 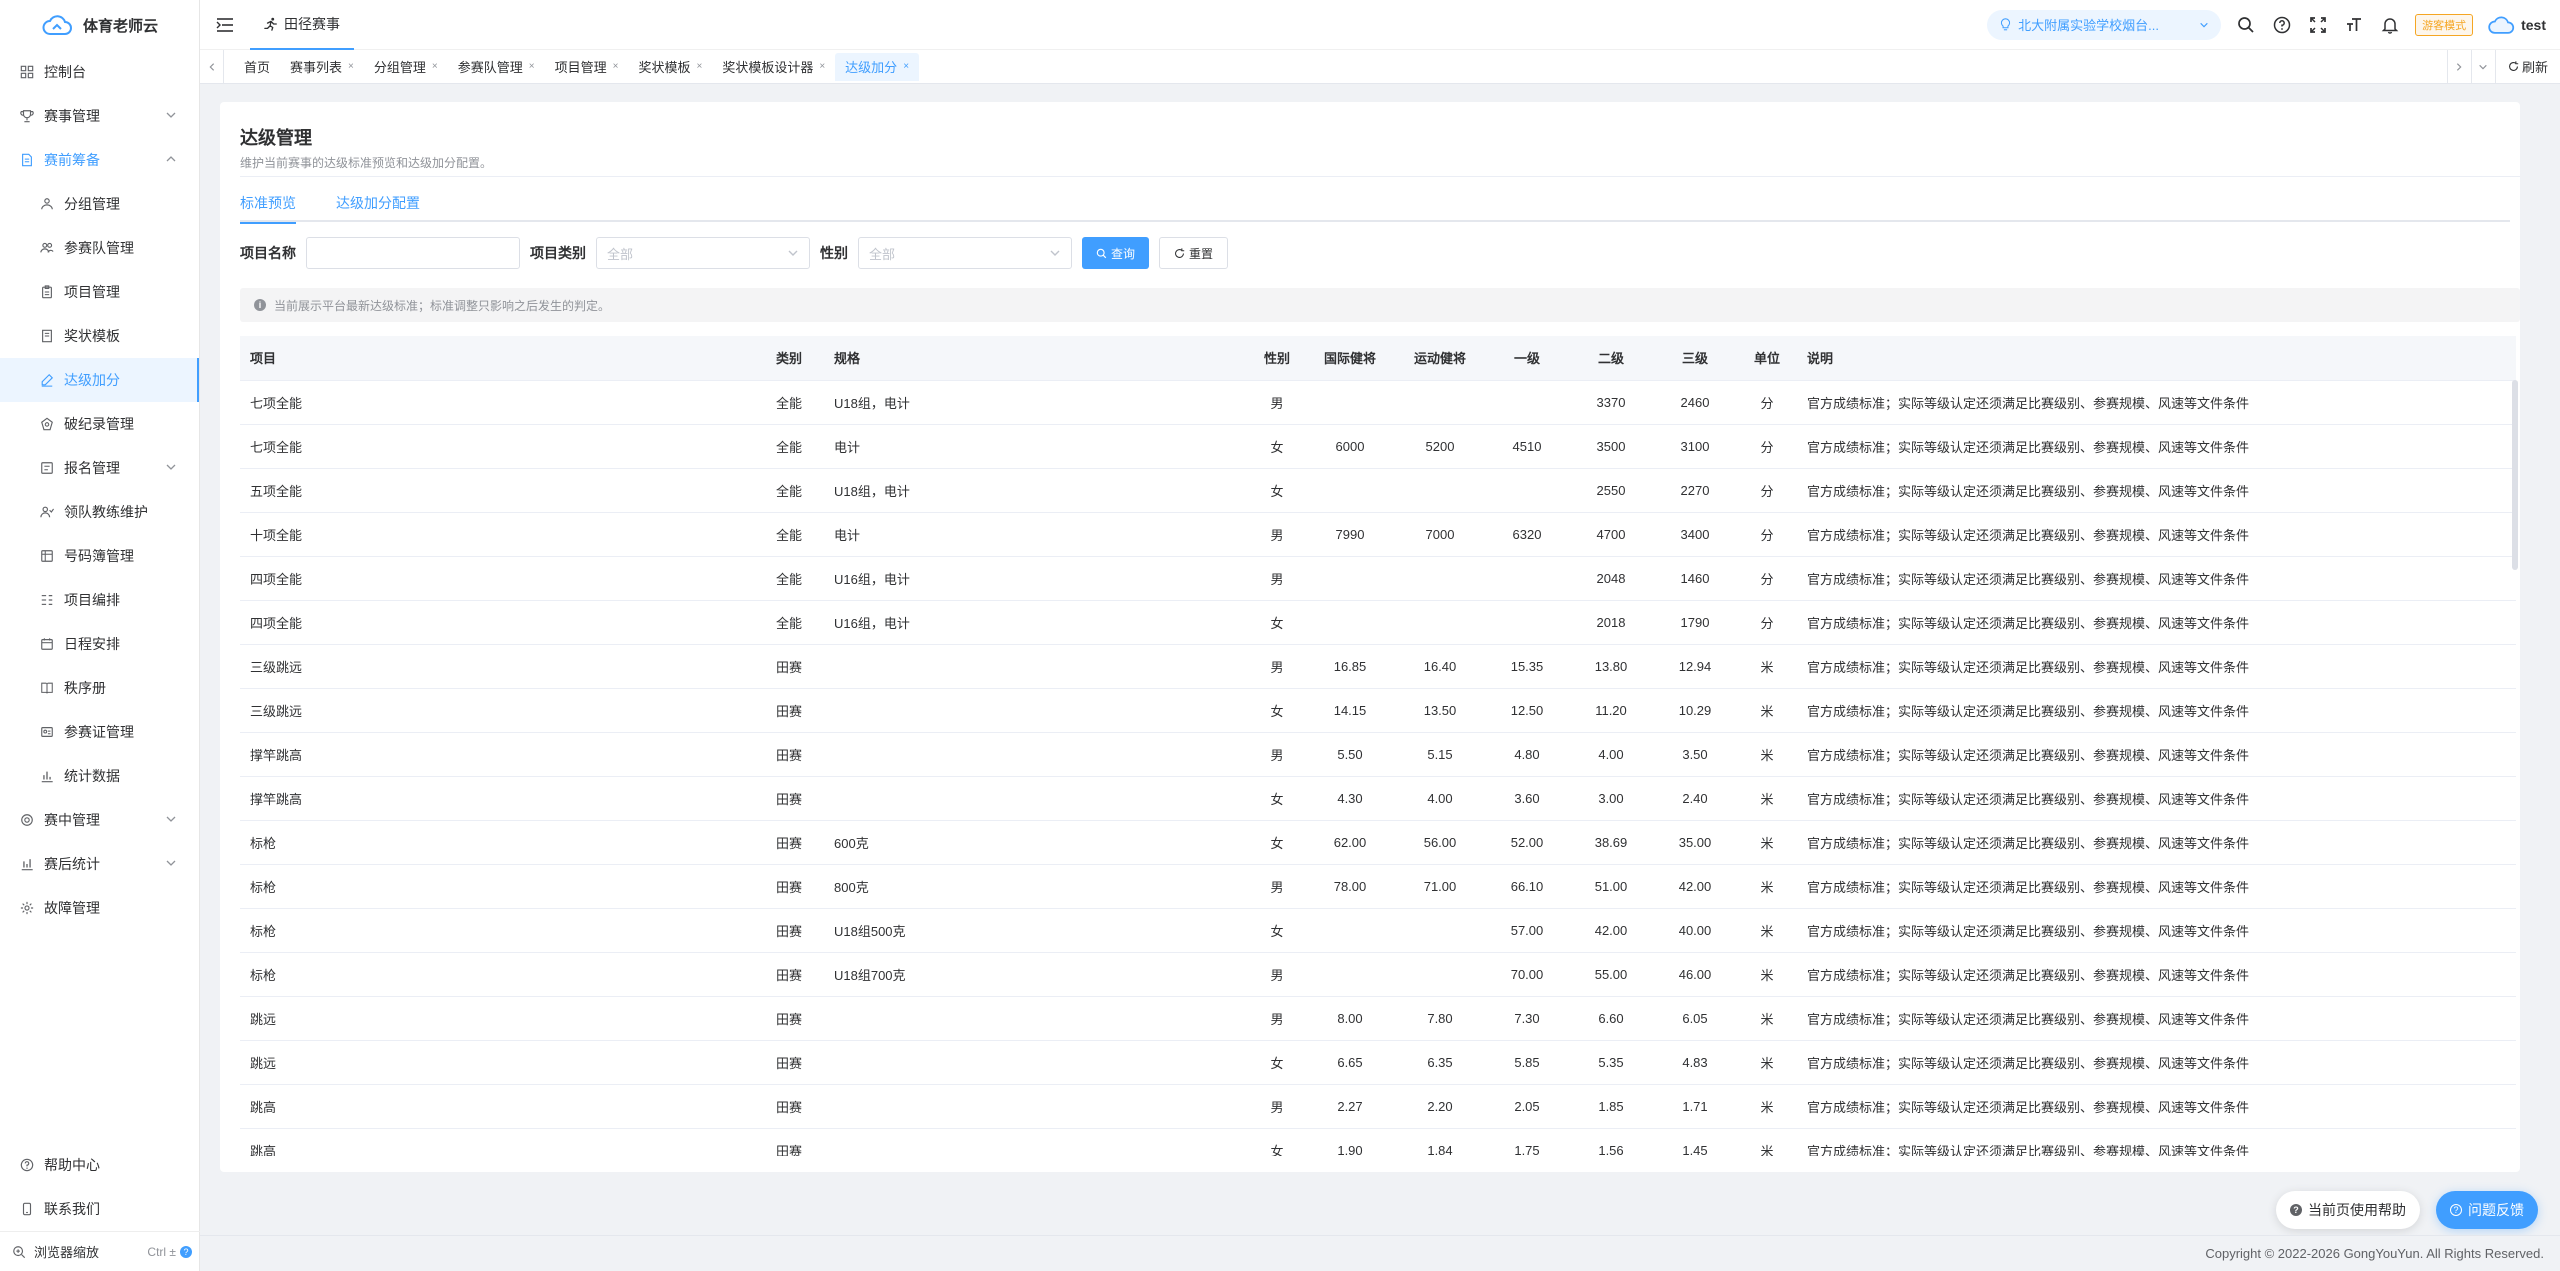 I want to click on table-cell: 4.00, so click(x=1611, y=754).